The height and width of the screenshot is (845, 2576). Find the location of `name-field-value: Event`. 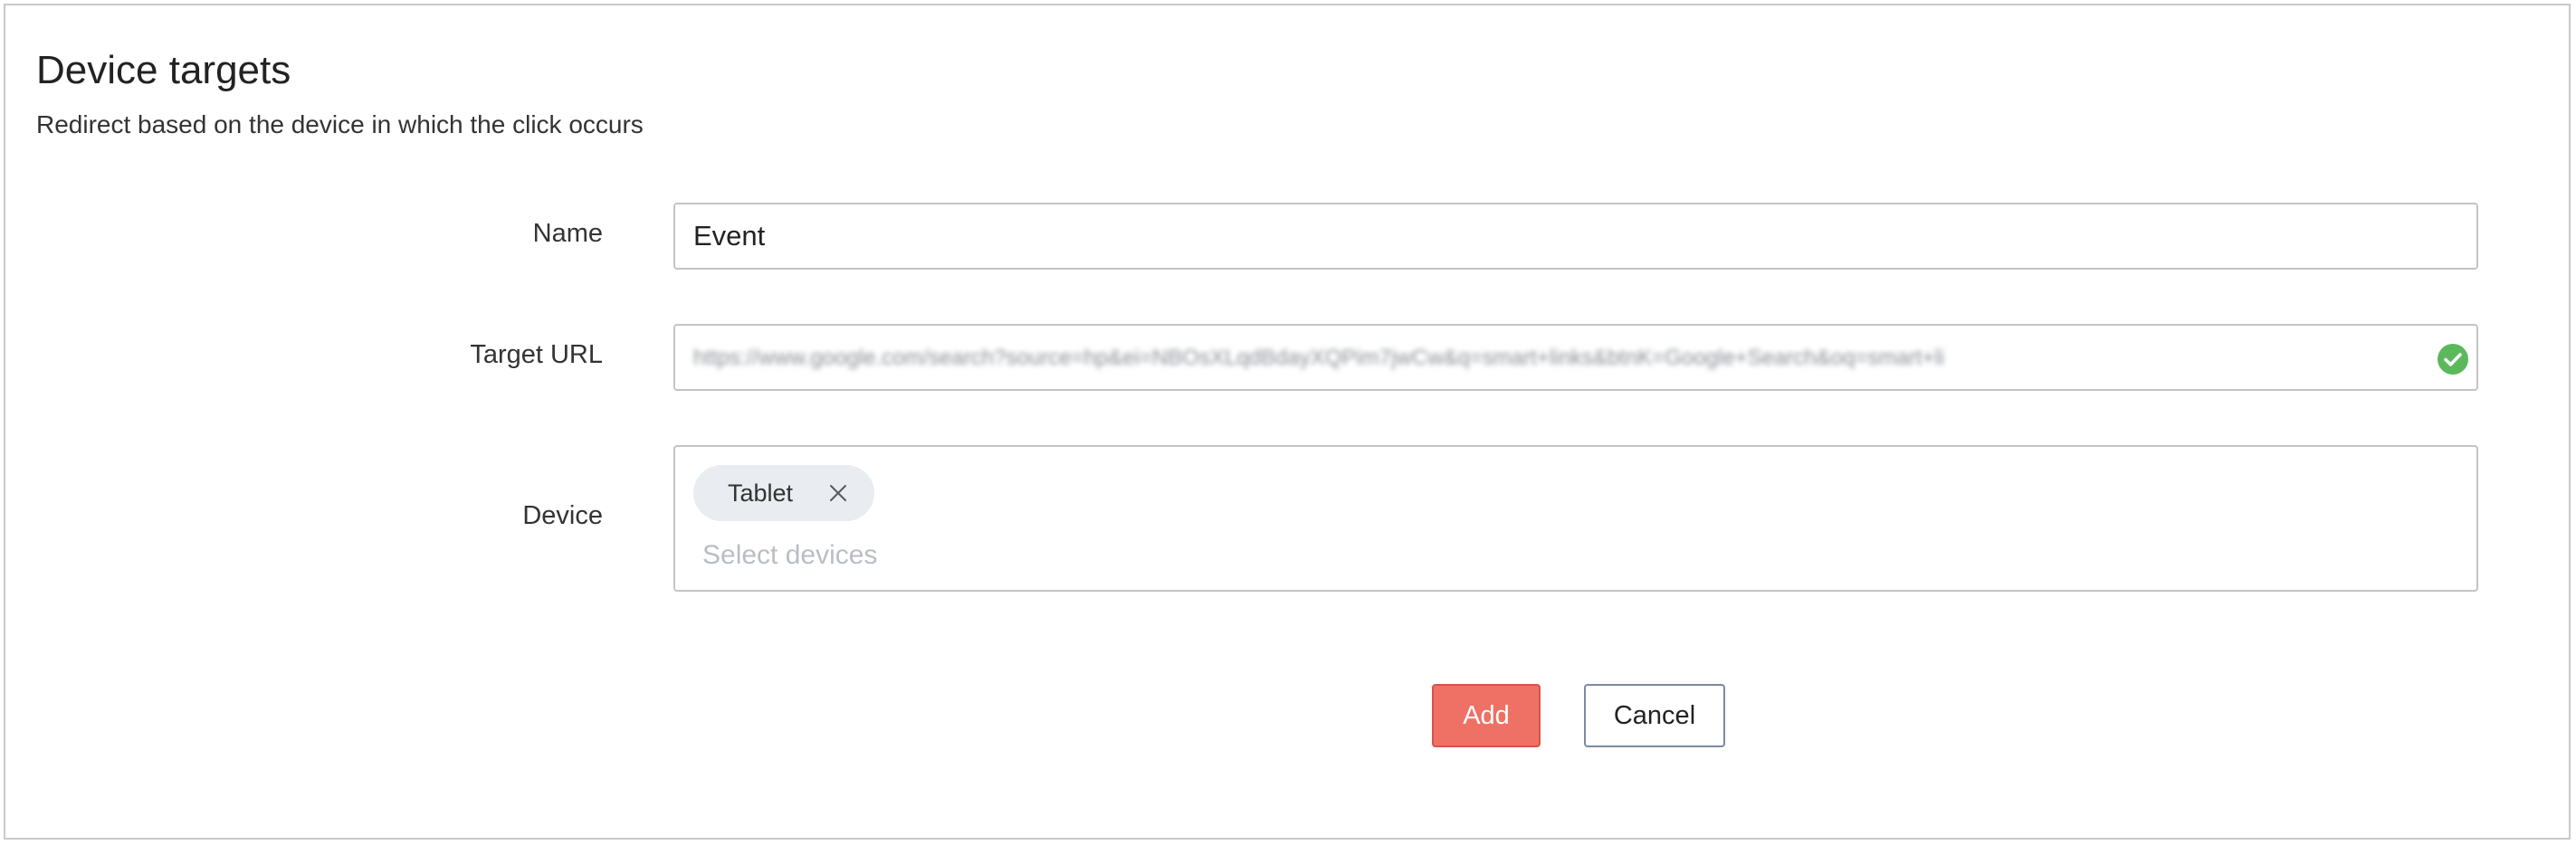

name-field-value: Event is located at coordinates (729, 236).